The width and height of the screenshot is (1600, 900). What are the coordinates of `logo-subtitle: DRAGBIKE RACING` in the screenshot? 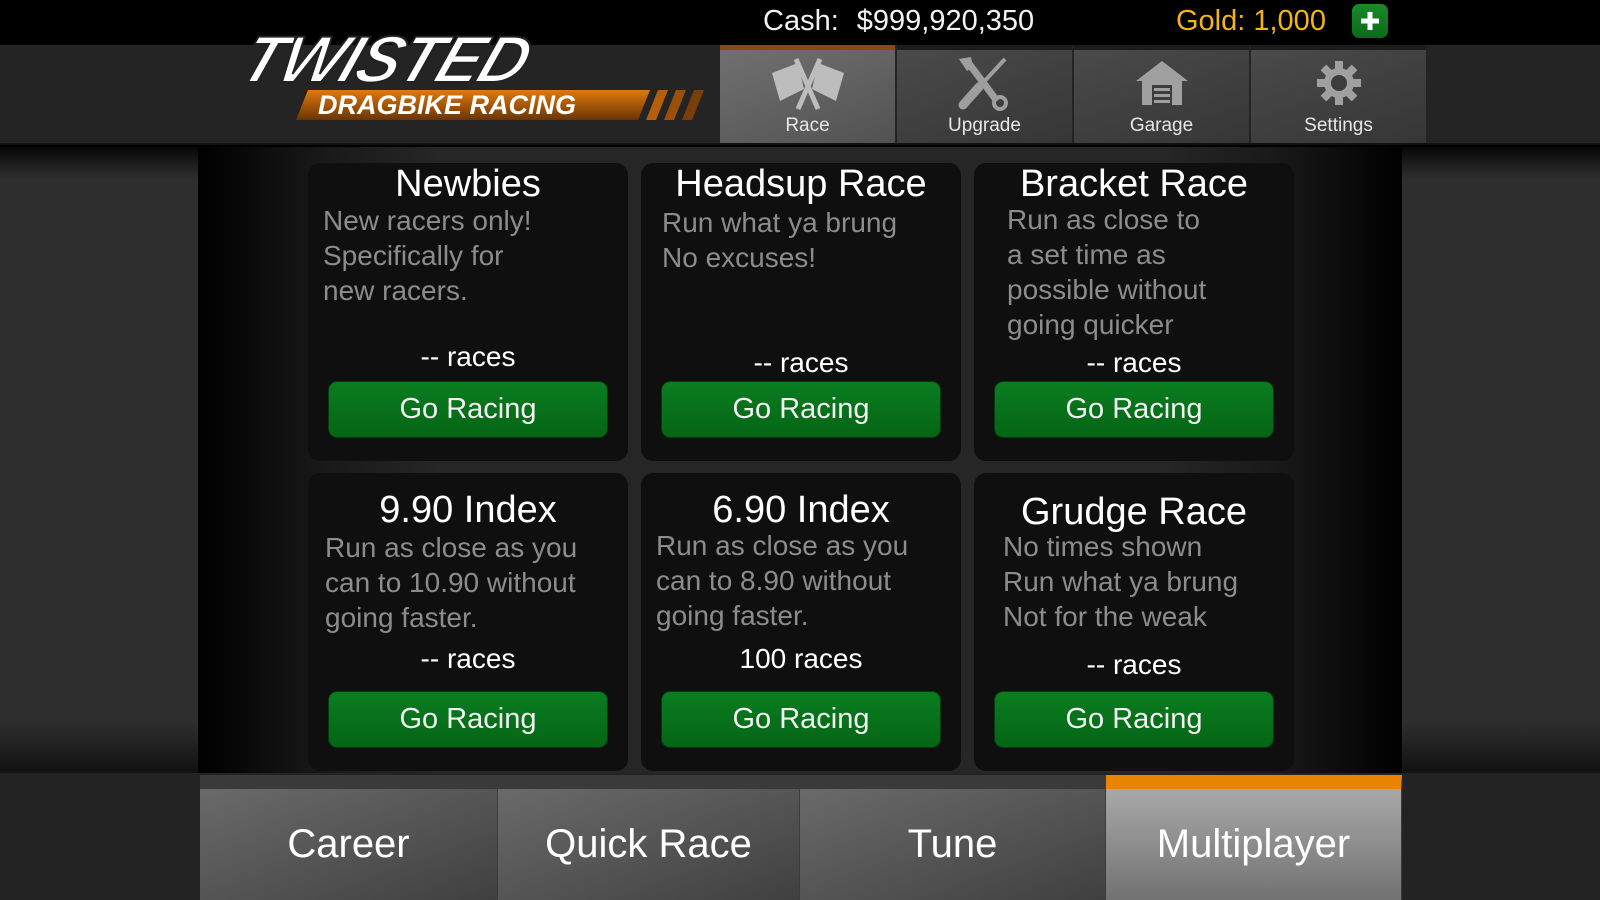 It's located at (447, 105).